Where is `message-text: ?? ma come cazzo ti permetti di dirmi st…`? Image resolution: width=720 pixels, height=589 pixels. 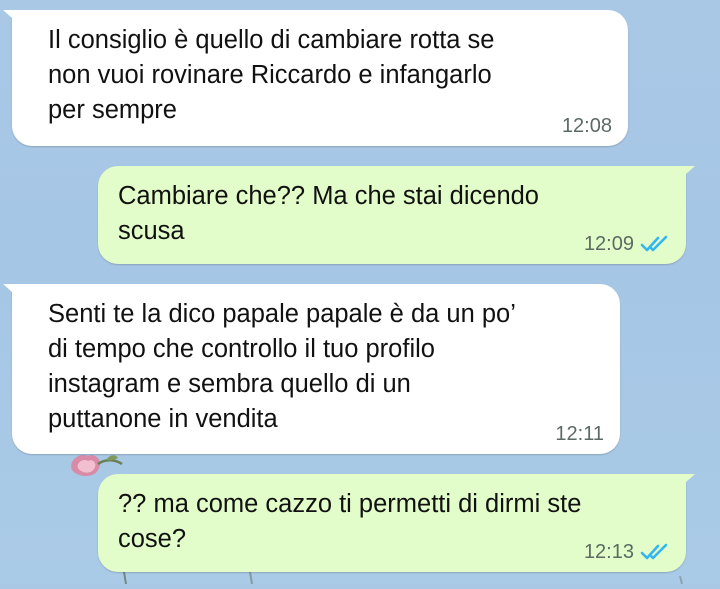 message-text: ?? ma come cazzo ti permetti di dirmi st… is located at coordinates (350, 521).